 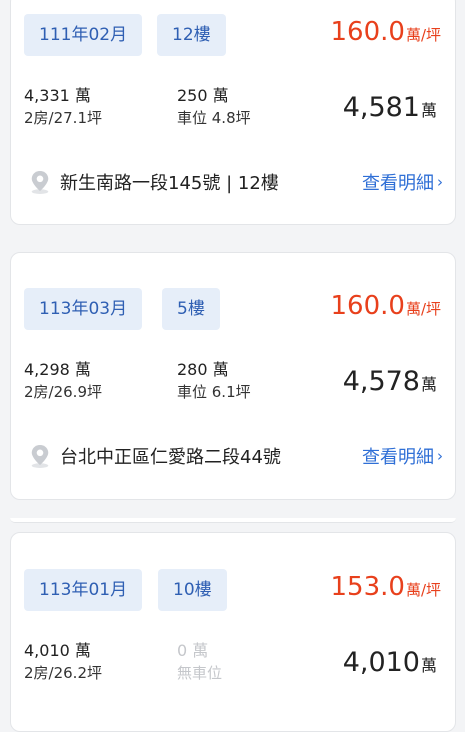 I want to click on total-value: 4,581, so click(x=381, y=107).